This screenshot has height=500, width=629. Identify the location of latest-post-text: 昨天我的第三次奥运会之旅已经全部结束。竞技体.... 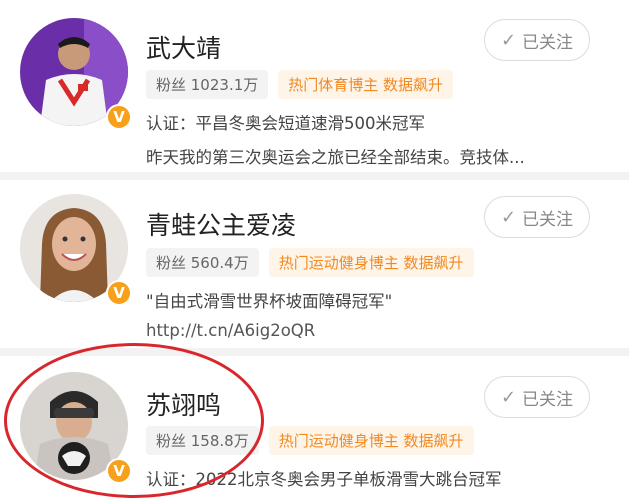
(335, 156).